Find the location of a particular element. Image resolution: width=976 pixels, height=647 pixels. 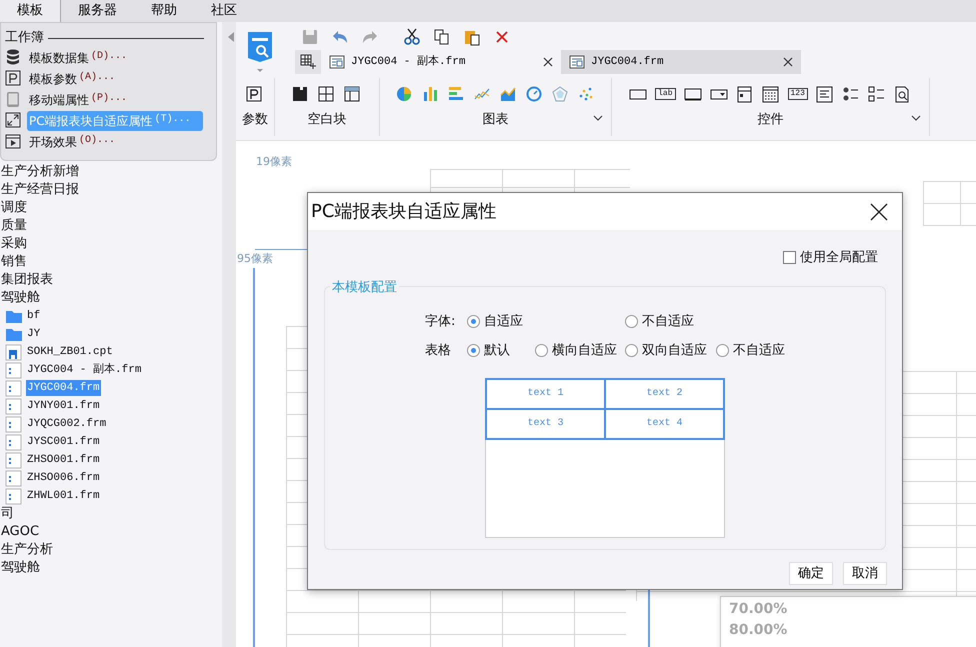

document-tab: JYGC004.frm is located at coordinates (681, 62).